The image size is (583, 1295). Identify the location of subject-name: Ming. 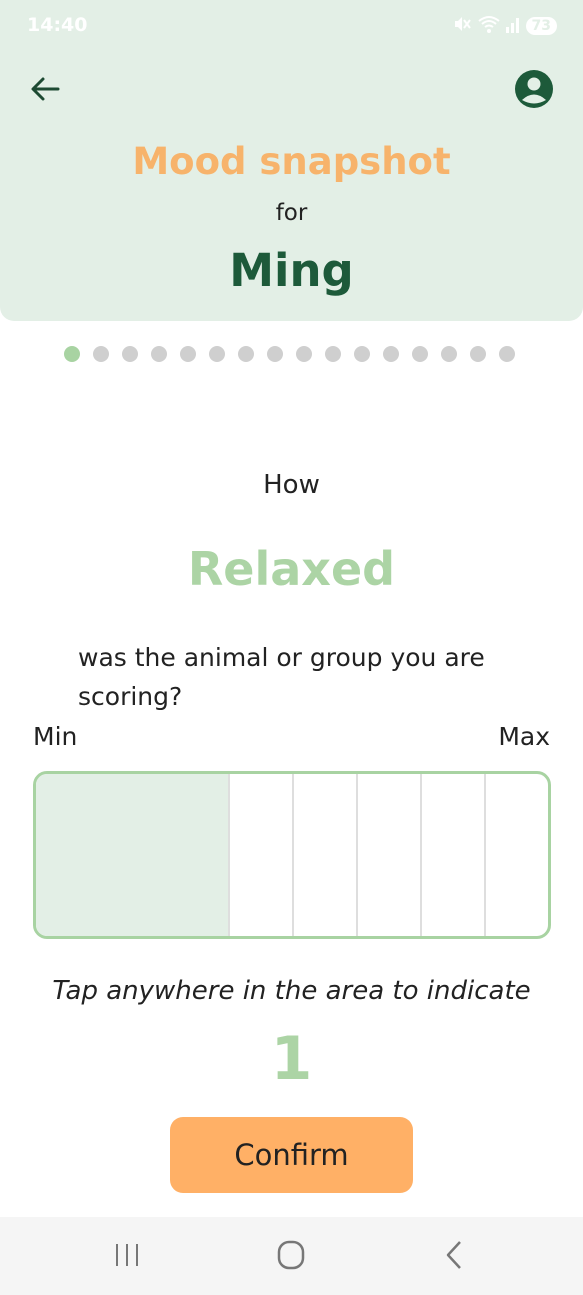
(291, 270).